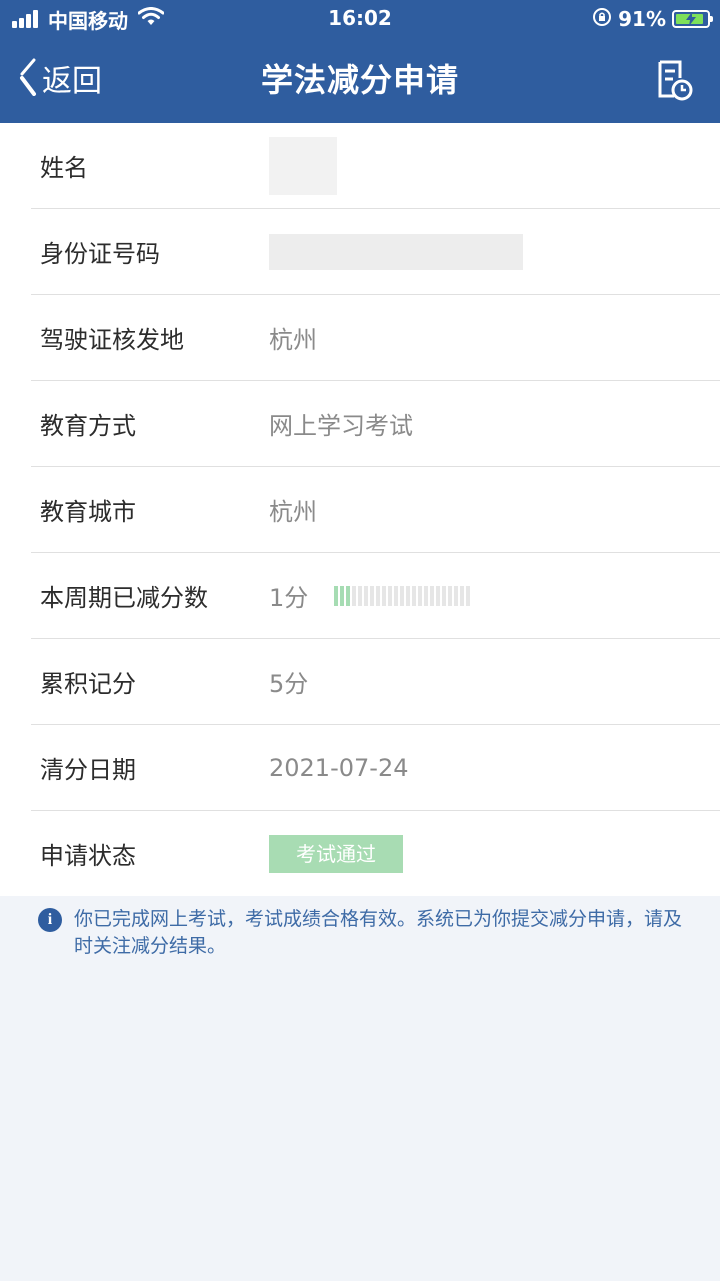  Describe the element at coordinates (88, 684) in the screenshot. I see `accumulated-points-label: 累积记分` at that location.